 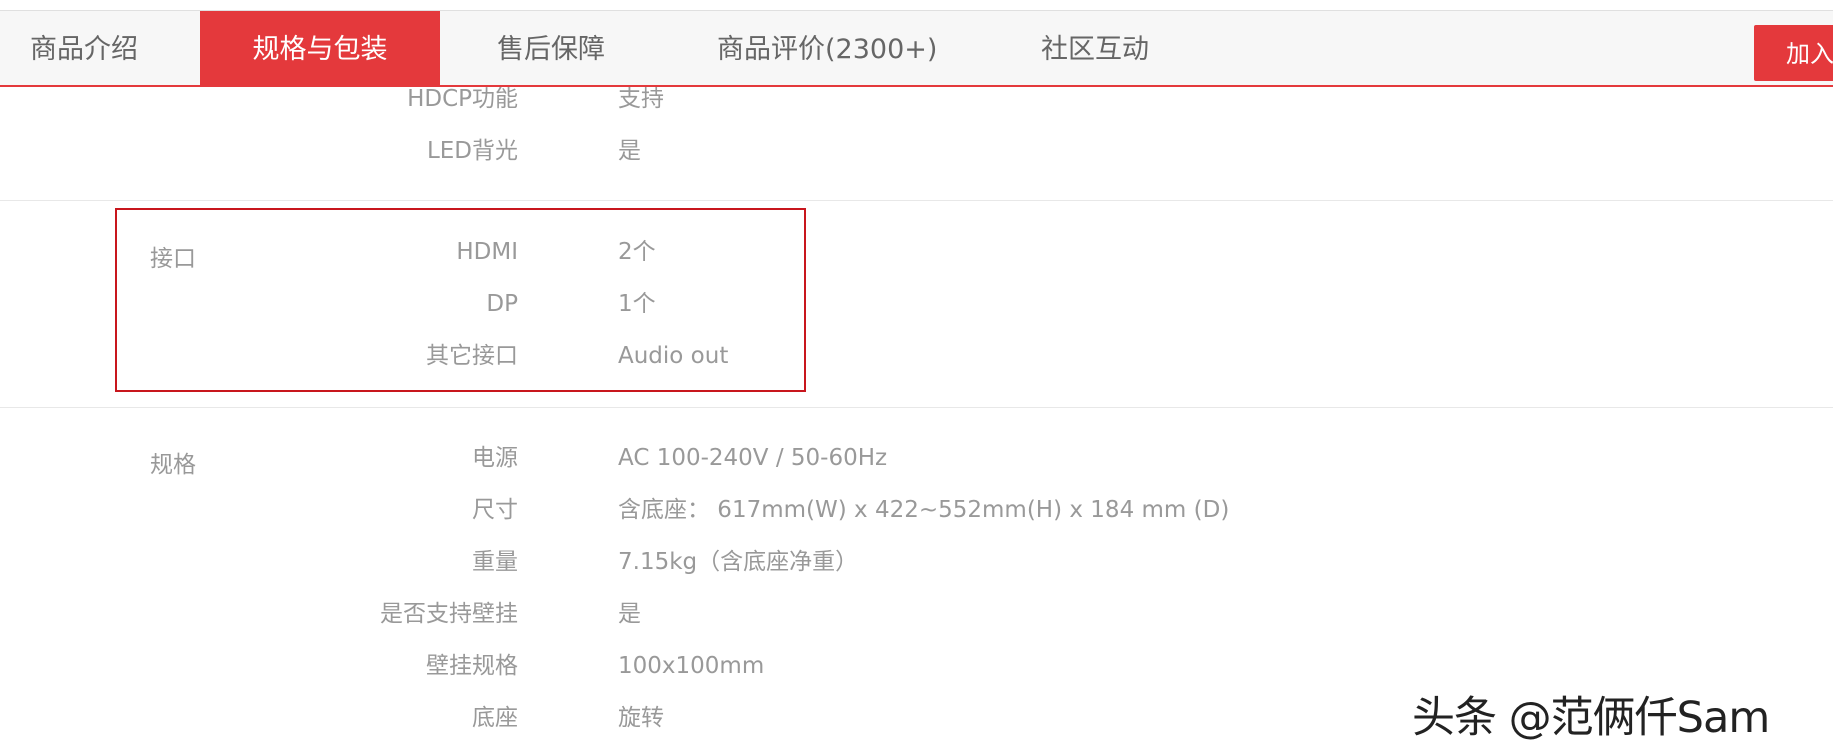 What do you see at coordinates (827, 48) in the screenshot?
I see `tab-reviews: 商品评价(2300+)` at bounding box center [827, 48].